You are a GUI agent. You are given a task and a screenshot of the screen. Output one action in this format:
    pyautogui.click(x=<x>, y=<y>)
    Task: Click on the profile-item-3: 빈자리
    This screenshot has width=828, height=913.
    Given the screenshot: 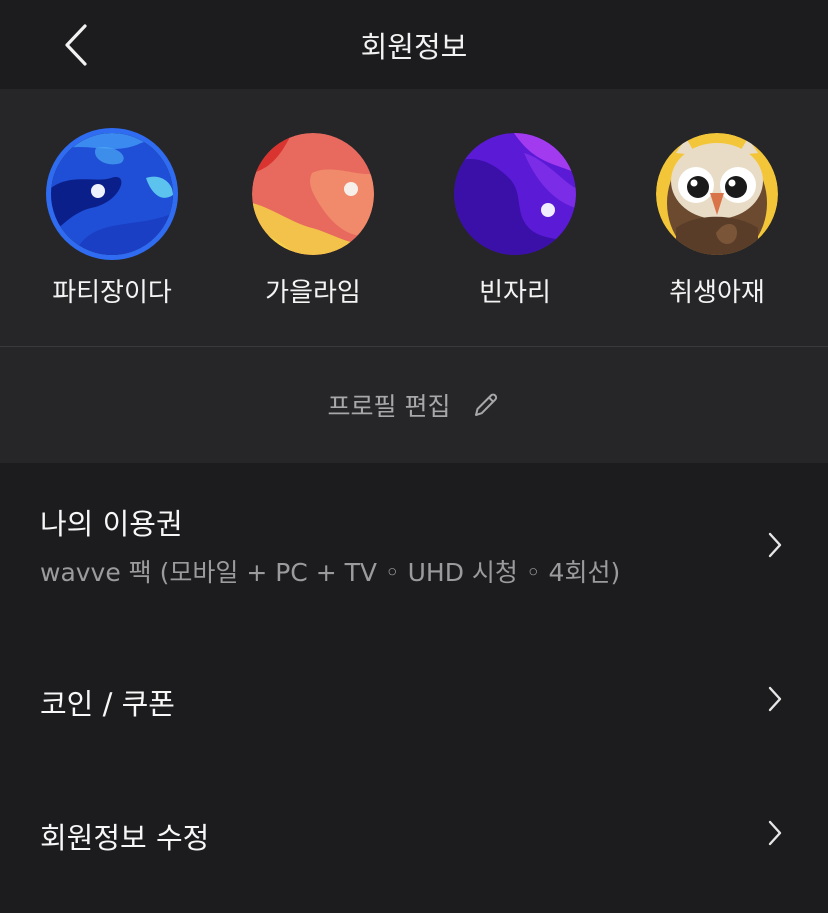 What is the action you would take?
    pyautogui.click(x=515, y=218)
    